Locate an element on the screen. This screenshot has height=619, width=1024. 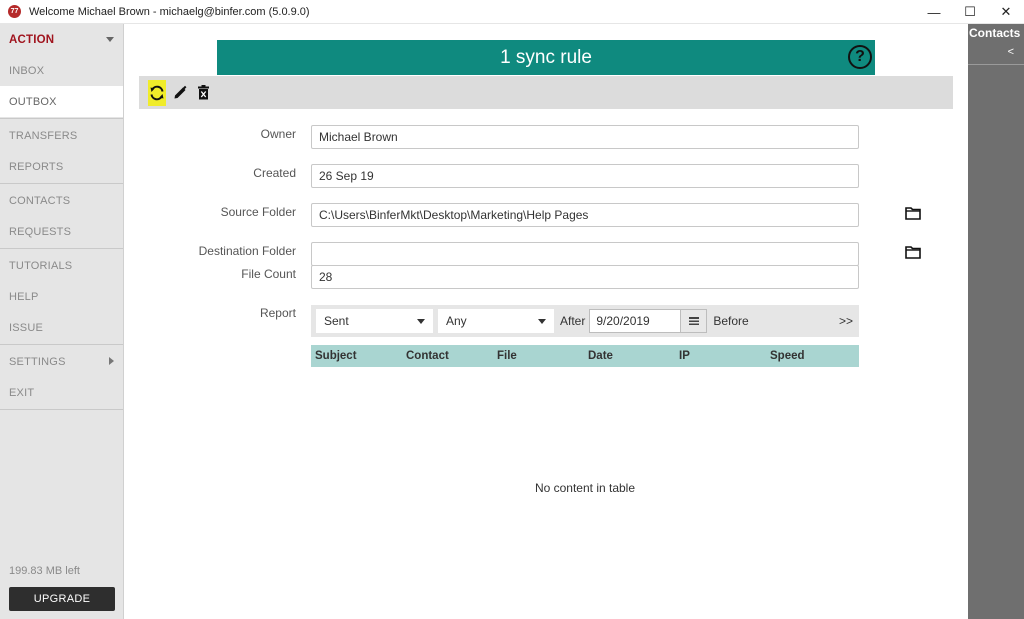
empty-table-message: No content in table is located at coordinates (585, 488).